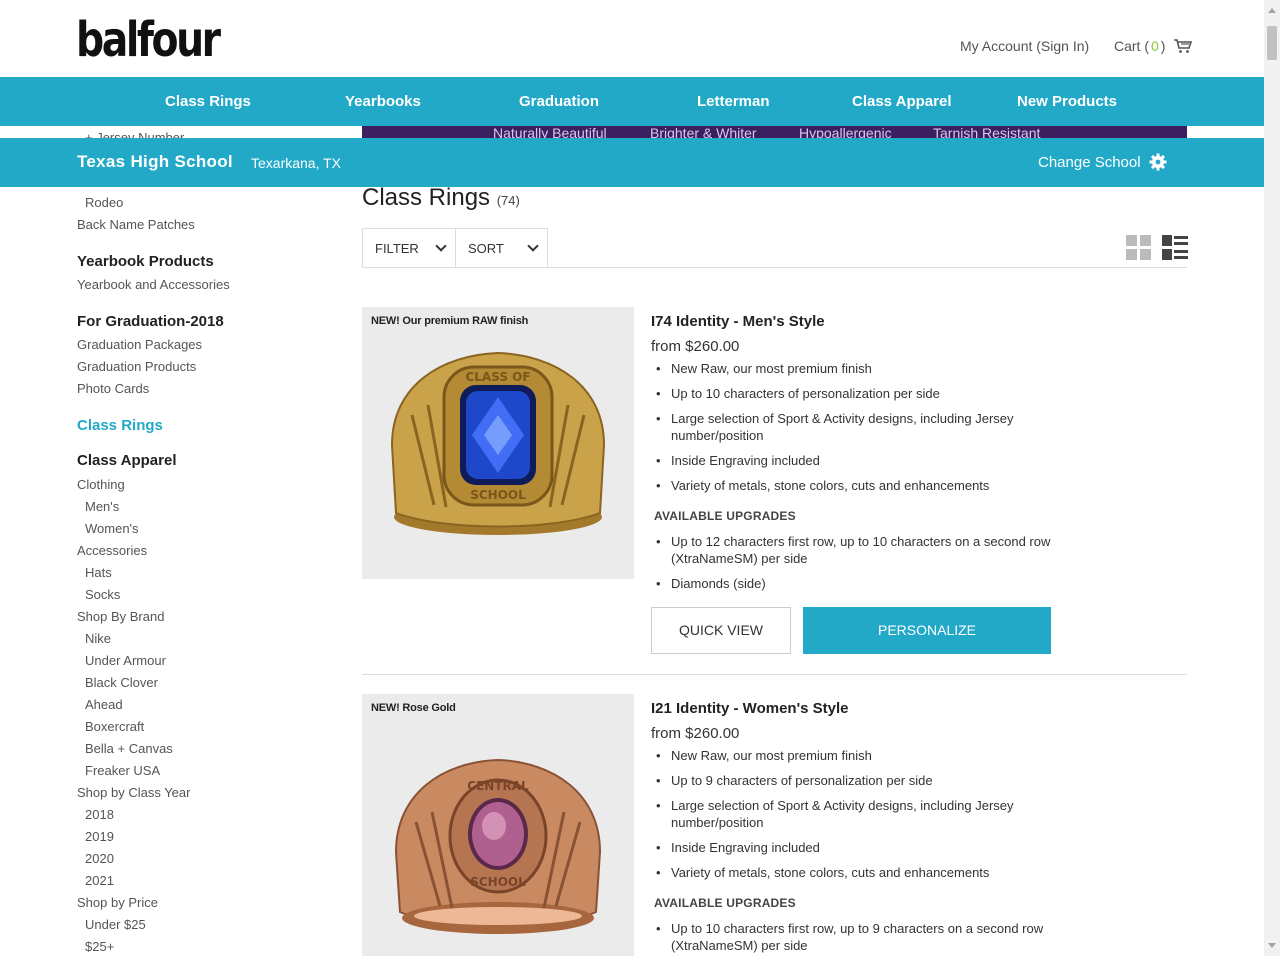 The image size is (1280, 956). I want to click on product-badge: NEW! Rose Gold, so click(413, 708).